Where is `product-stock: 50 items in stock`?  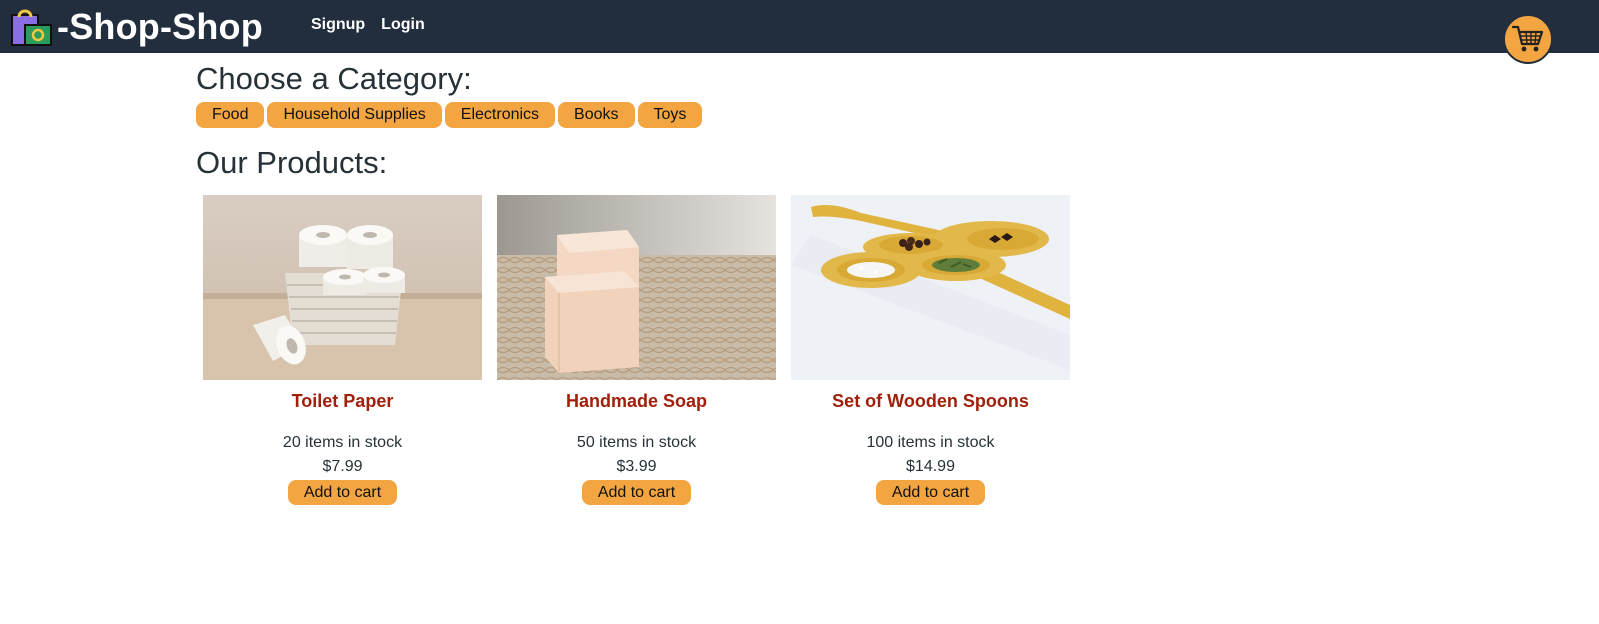
product-stock: 50 items in stock is located at coordinates (636, 442).